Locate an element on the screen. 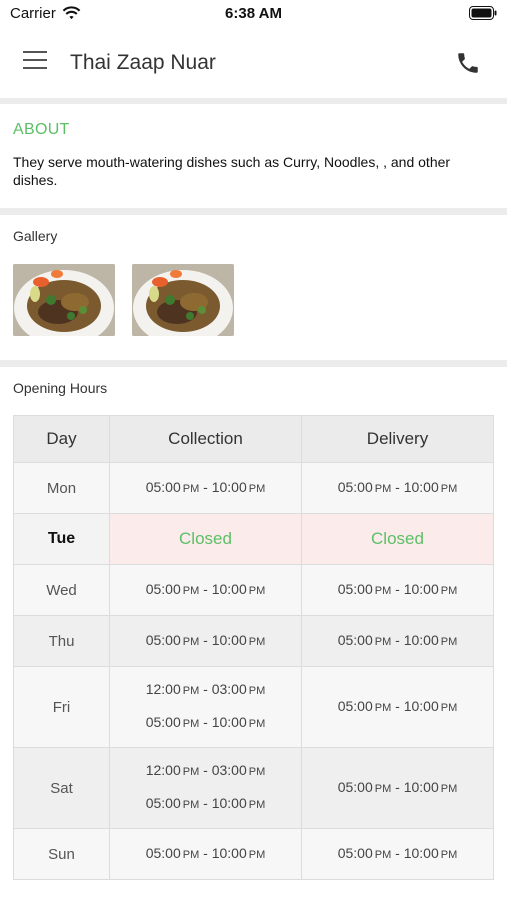  collection-cell: 12:00 PM - 03:00 PM 05:00 PM - 10:00 PM is located at coordinates (205, 788).